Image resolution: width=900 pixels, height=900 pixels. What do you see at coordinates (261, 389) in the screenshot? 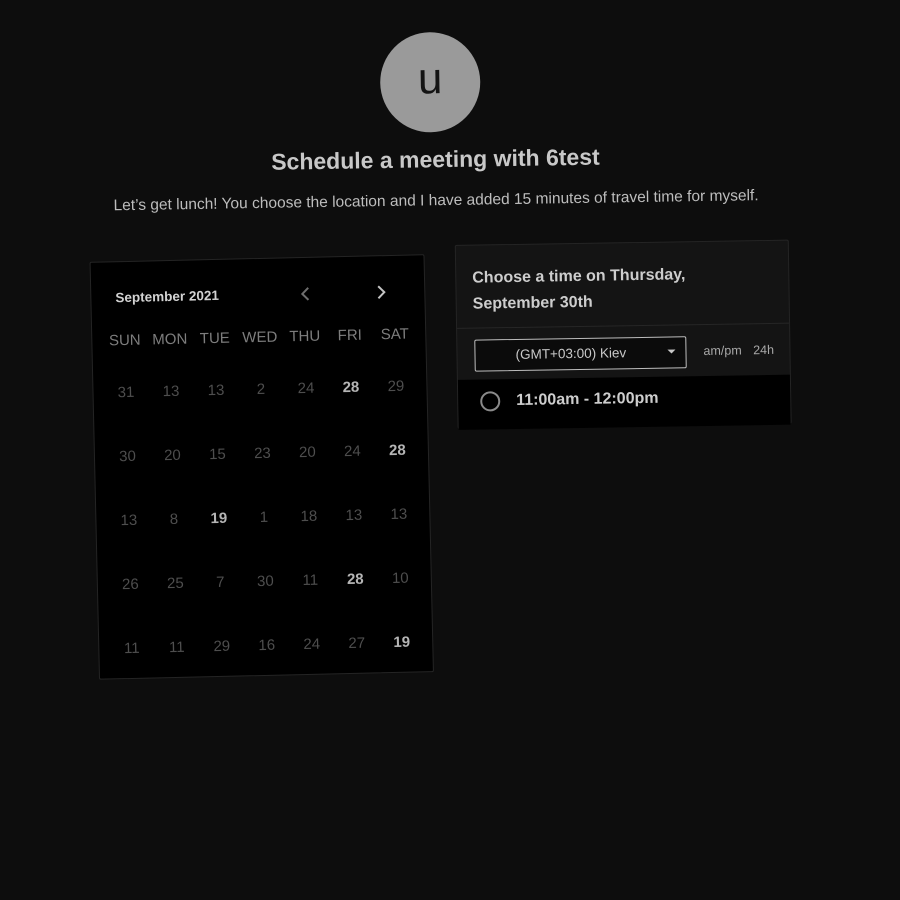
I see `calendar-day: 2` at bounding box center [261, 389].